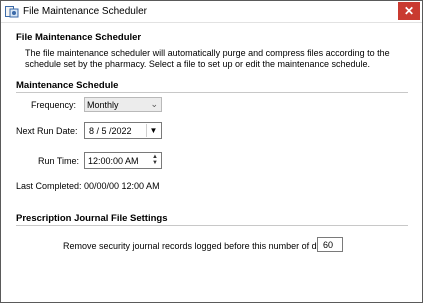 Image resolution: width=423 pixels, height=303 pixels. I want to click on next-run-date-value: 8 / 5 /2022, so click(110, 131).